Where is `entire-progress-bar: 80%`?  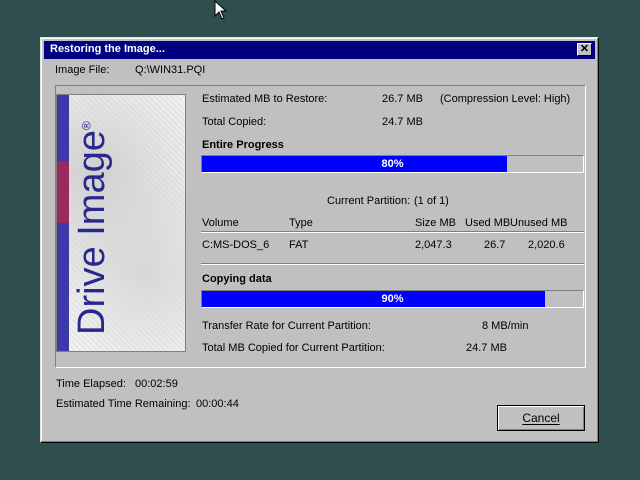 entire-progress-bar: 80% is located at coordinates (392, 164).